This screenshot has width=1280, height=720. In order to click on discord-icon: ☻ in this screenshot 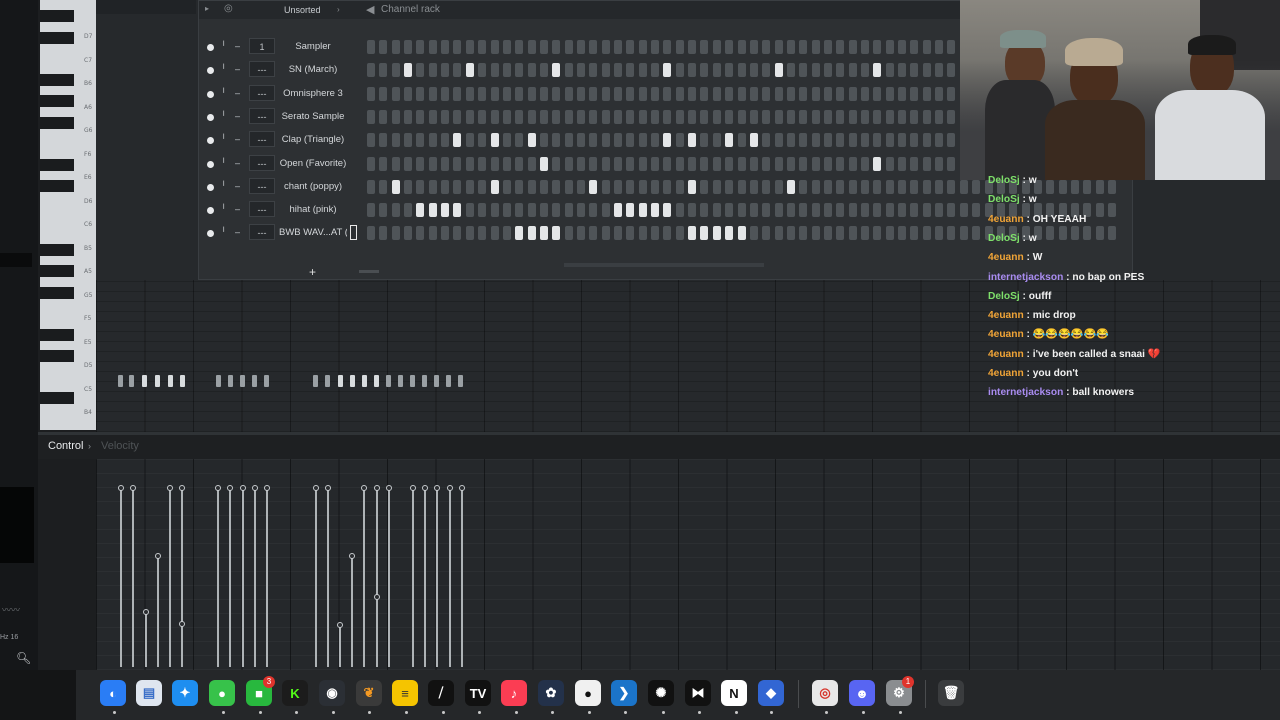, I will do `click(862, 693)`.